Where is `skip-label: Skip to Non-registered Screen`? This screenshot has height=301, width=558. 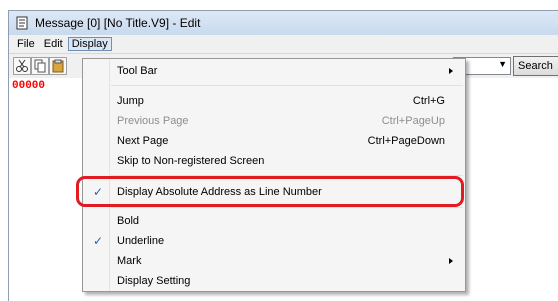 skip-label: Skip to Non-registered Screen is located at coordinates (191, 161).